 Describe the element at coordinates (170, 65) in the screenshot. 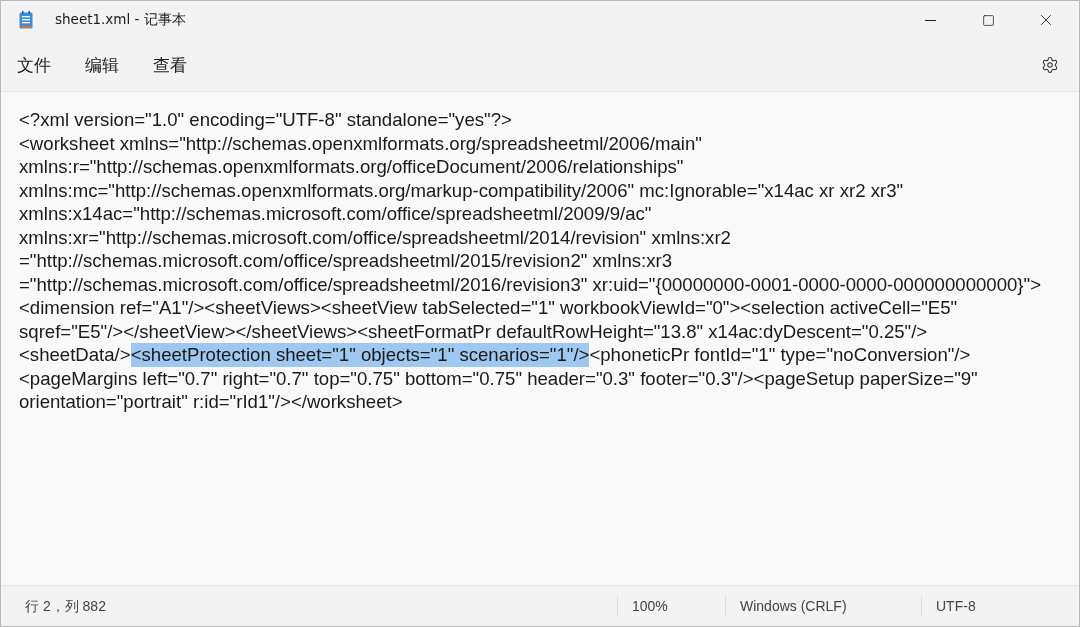

I see `menu-item: 查看` at that location.